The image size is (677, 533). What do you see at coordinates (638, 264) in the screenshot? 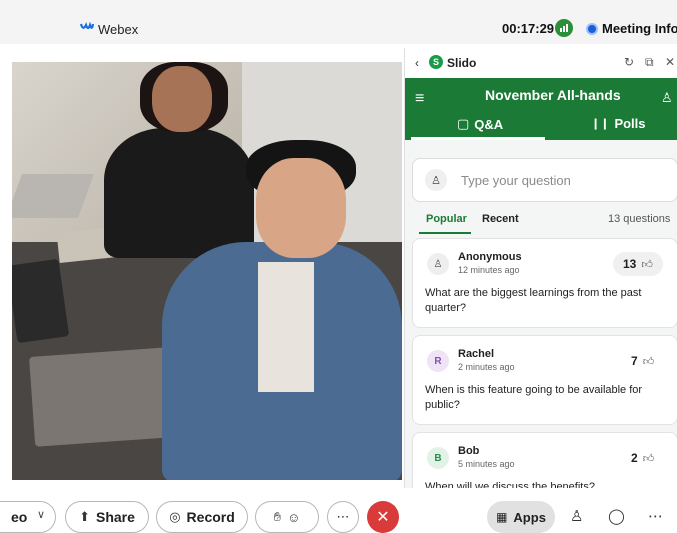
I see `upvote-button: 13 👍︎` at bounding box center [638, 264].